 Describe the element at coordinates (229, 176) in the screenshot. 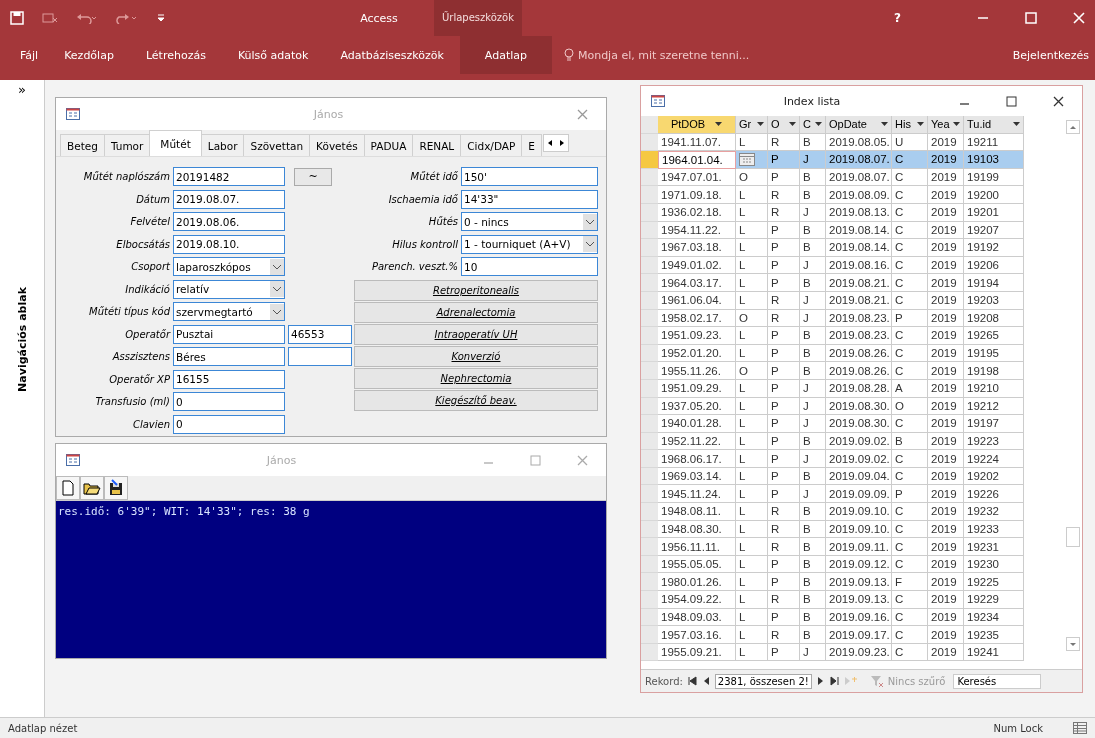

I see `text-field: 20191482` at that location.